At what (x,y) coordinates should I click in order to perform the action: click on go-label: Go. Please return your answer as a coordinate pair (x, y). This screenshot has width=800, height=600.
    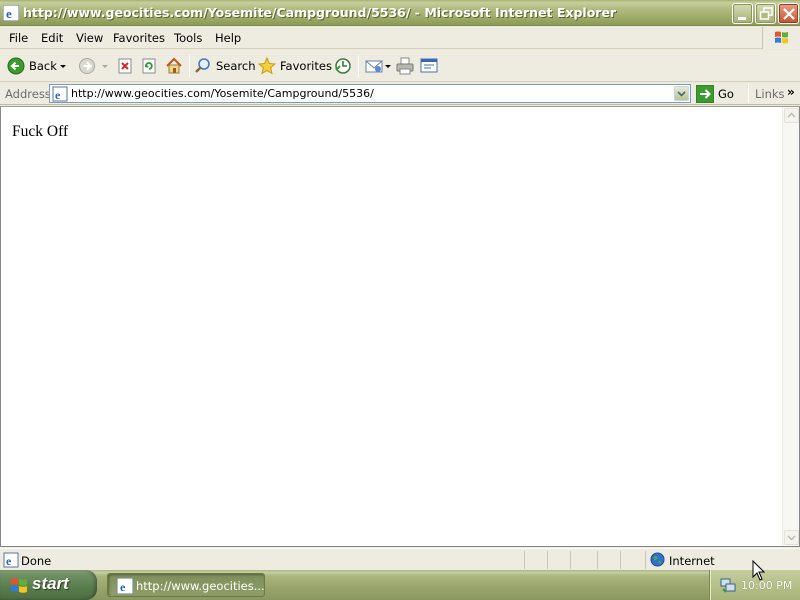
    Looking at the image, I should click on (726, 94).